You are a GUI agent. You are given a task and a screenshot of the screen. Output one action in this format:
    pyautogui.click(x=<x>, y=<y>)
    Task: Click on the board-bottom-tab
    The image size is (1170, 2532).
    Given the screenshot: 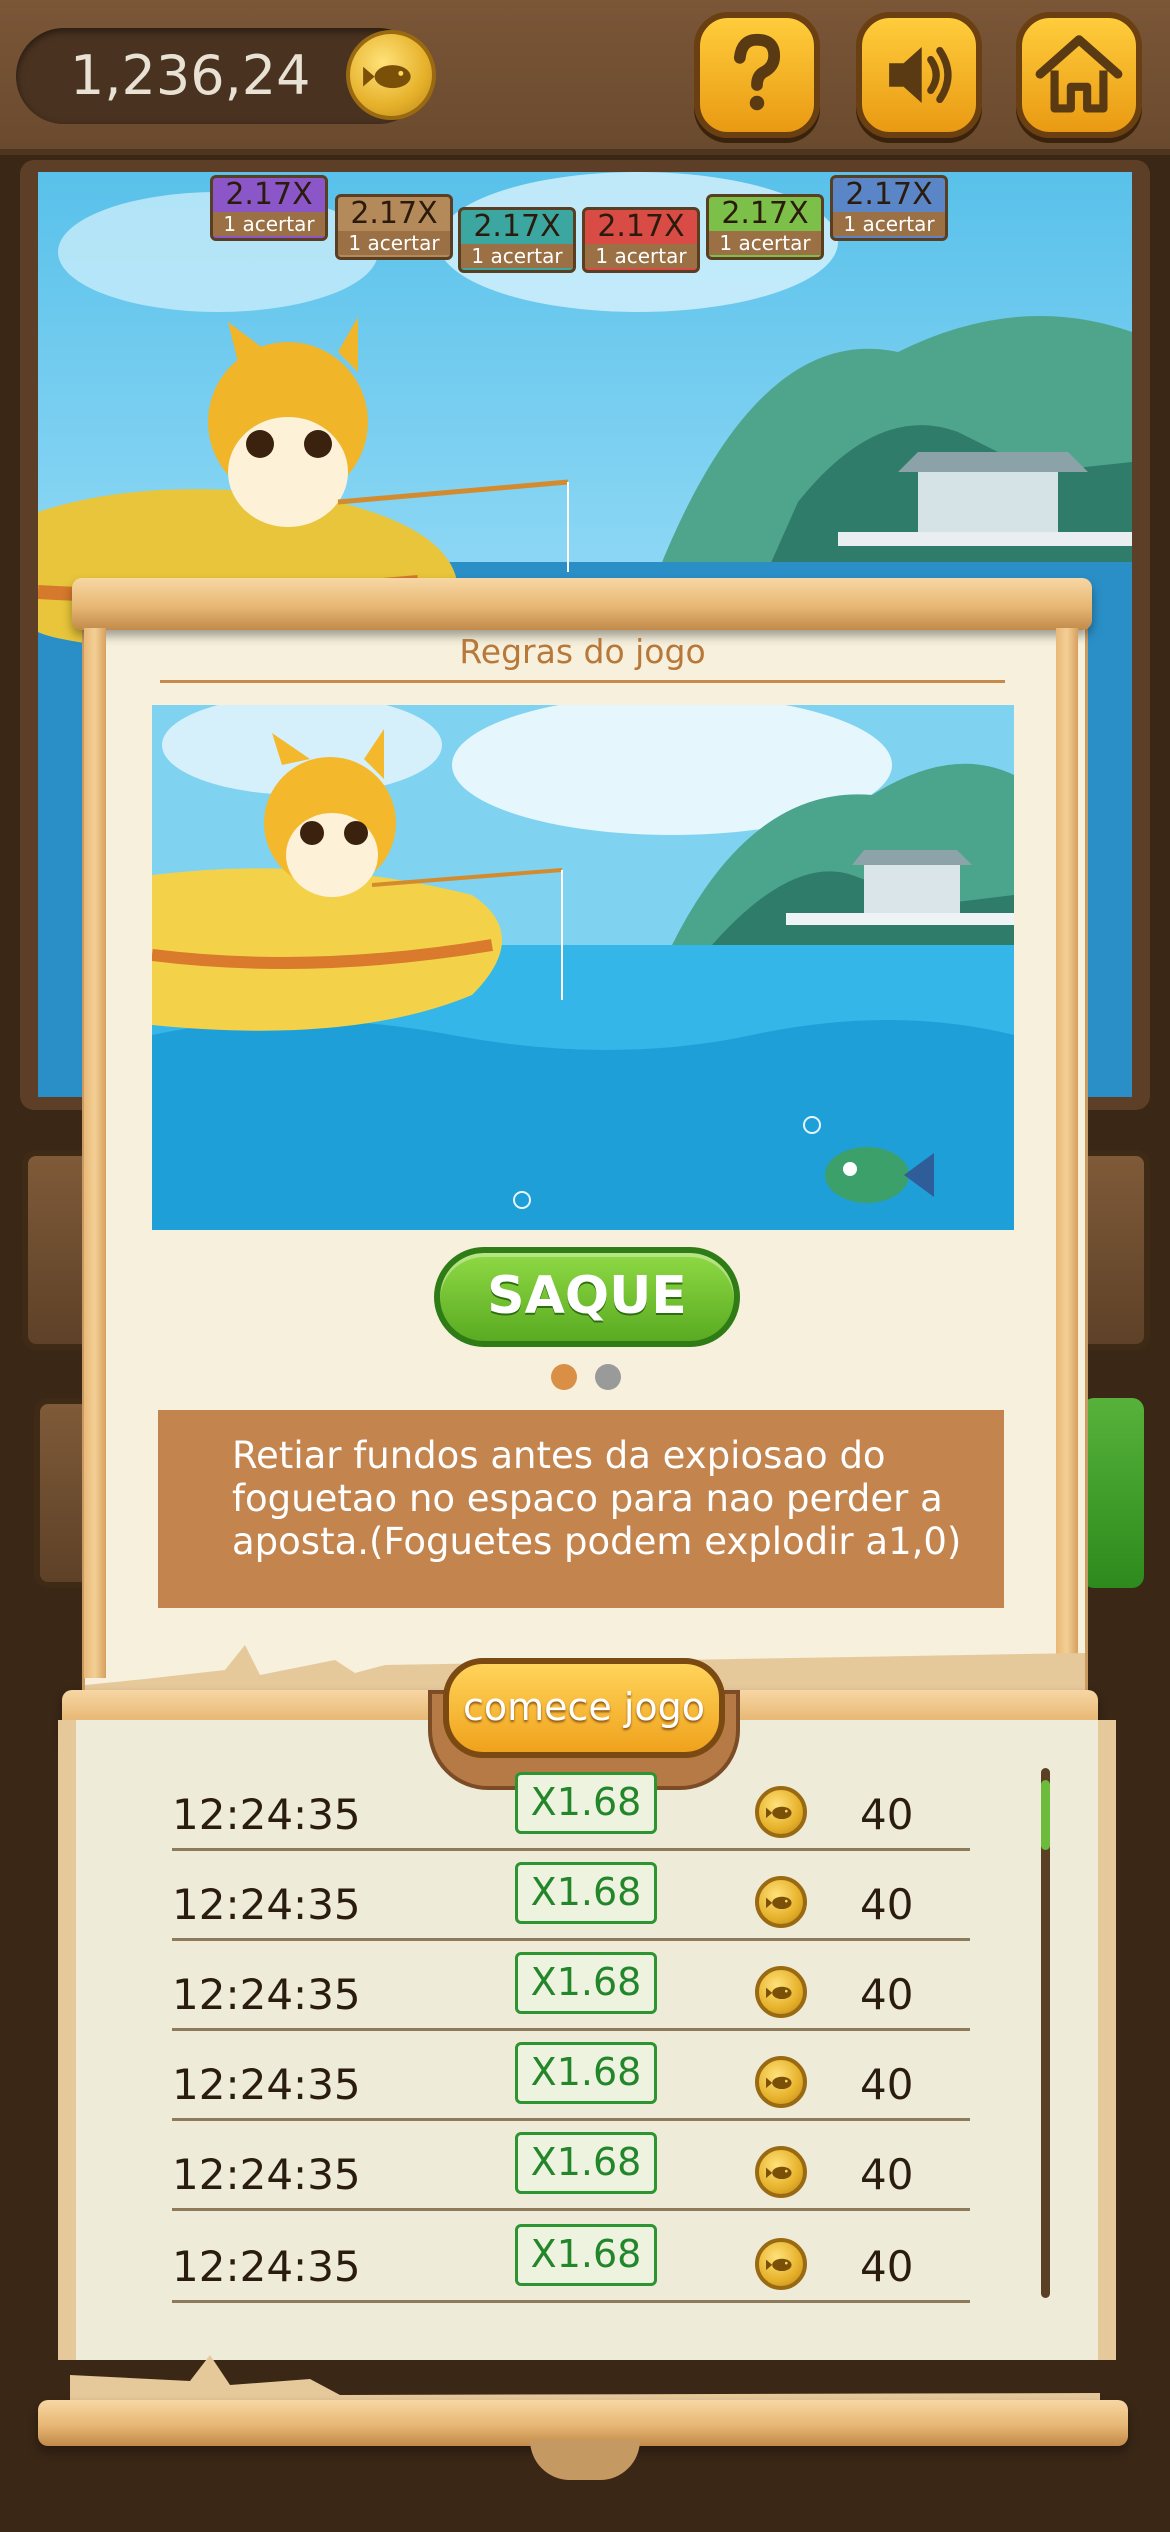 What is the action you would take?
    pyautogui.click(x=585, y=2460)
    